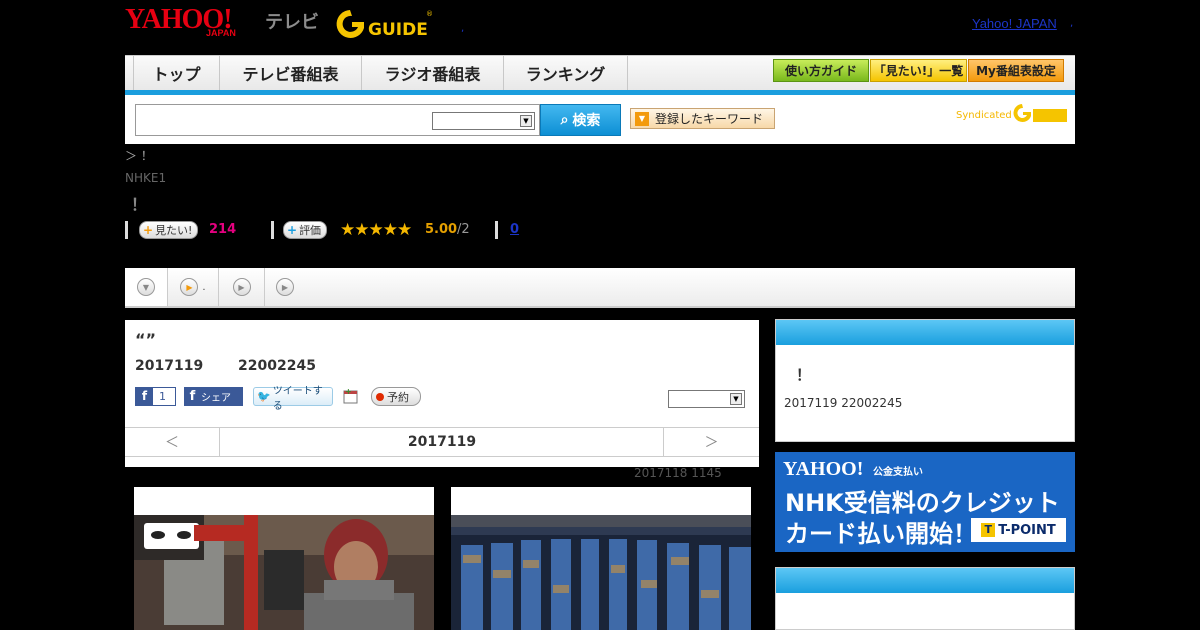 The width and height of the screenshot is (1200, 630). I want to click on nav-tab-radio-listings: ラジオ番組表, so click(433, 73).